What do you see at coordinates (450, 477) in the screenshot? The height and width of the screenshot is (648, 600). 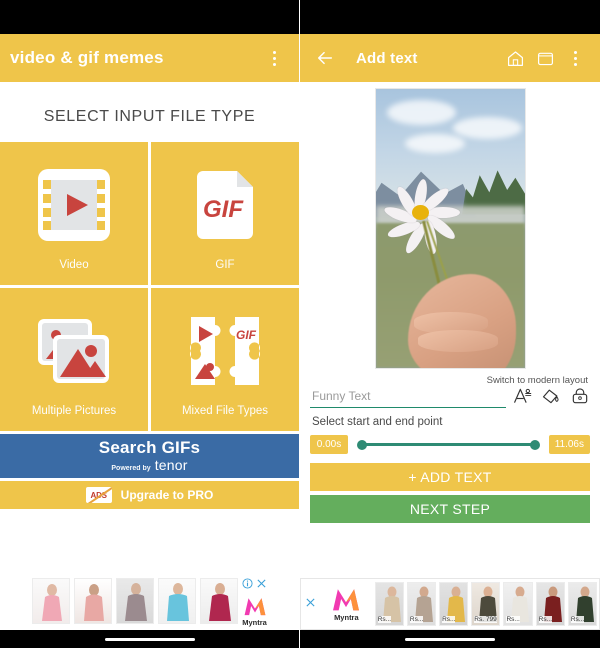 I see `add-text-button: + ADD TEXT` at bounding box center [450, 477].